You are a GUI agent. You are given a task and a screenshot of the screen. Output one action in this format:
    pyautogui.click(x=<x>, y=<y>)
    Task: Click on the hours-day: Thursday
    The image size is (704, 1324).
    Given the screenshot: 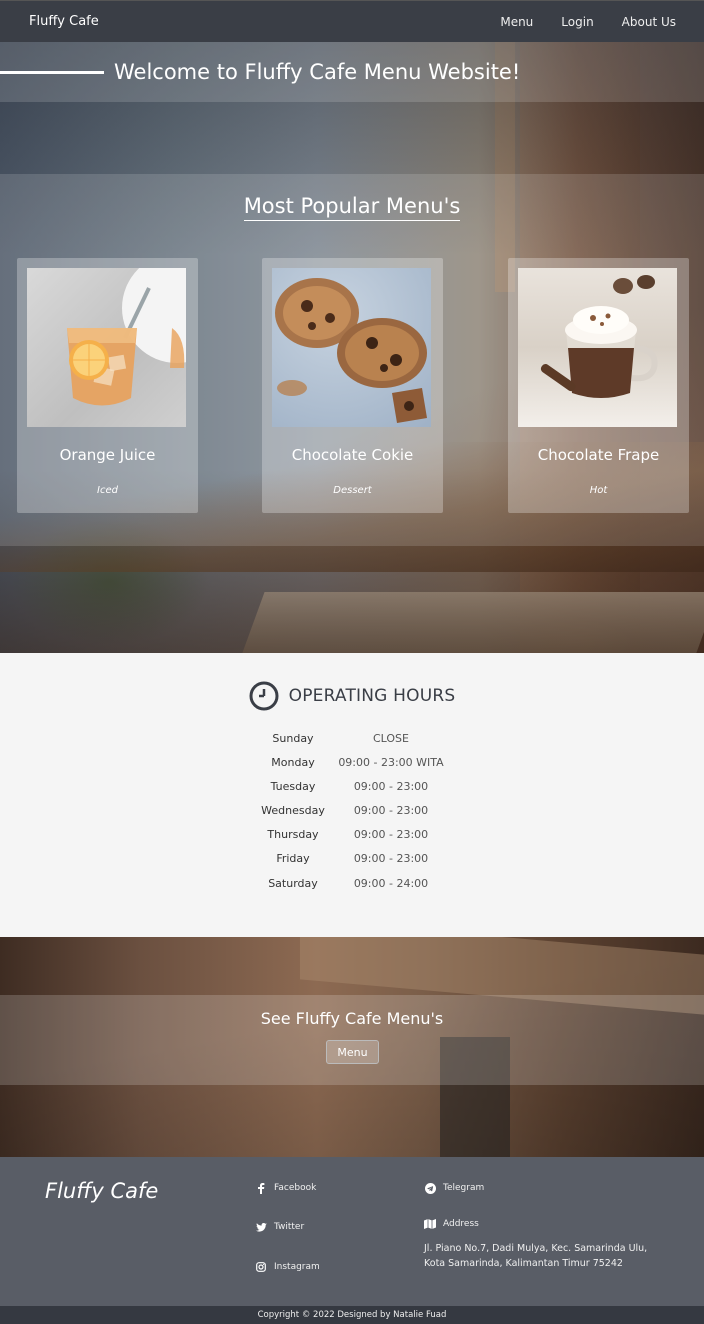 What is the action you would take?
    pyautogui.click(x=293, y=834)
    